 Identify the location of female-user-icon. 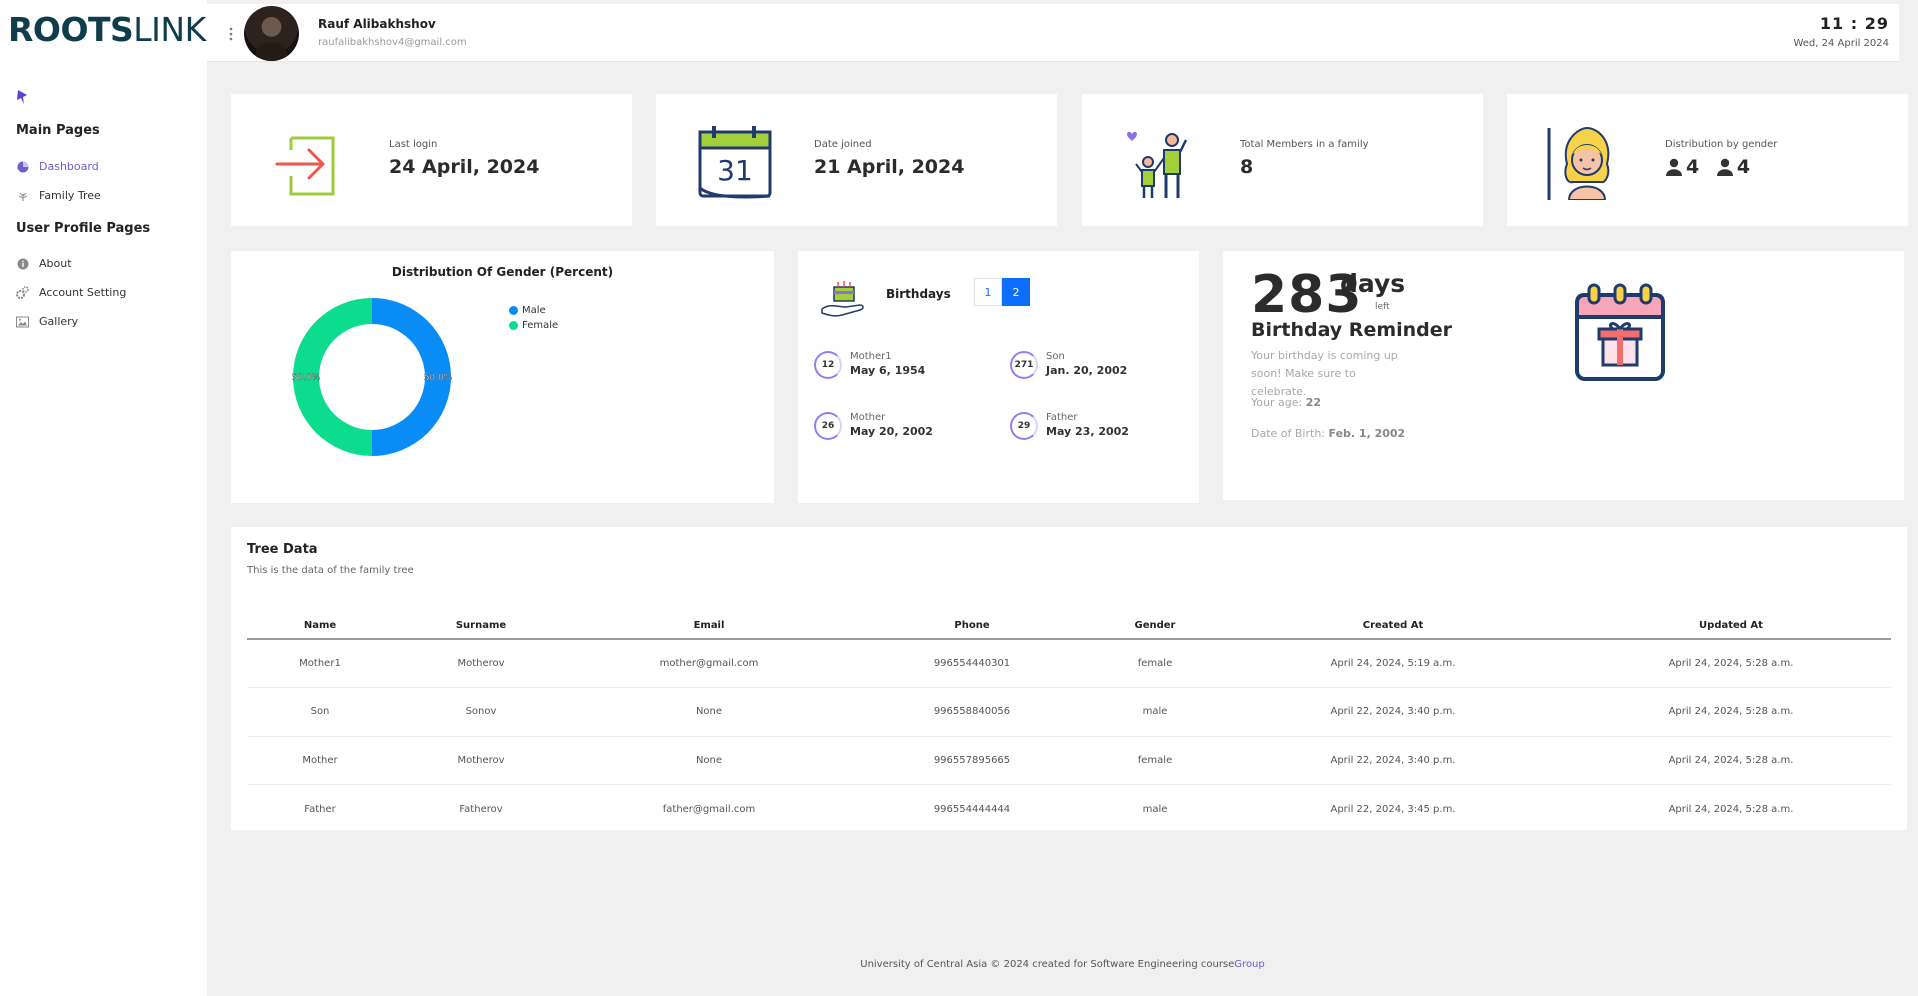
(1724, 167).